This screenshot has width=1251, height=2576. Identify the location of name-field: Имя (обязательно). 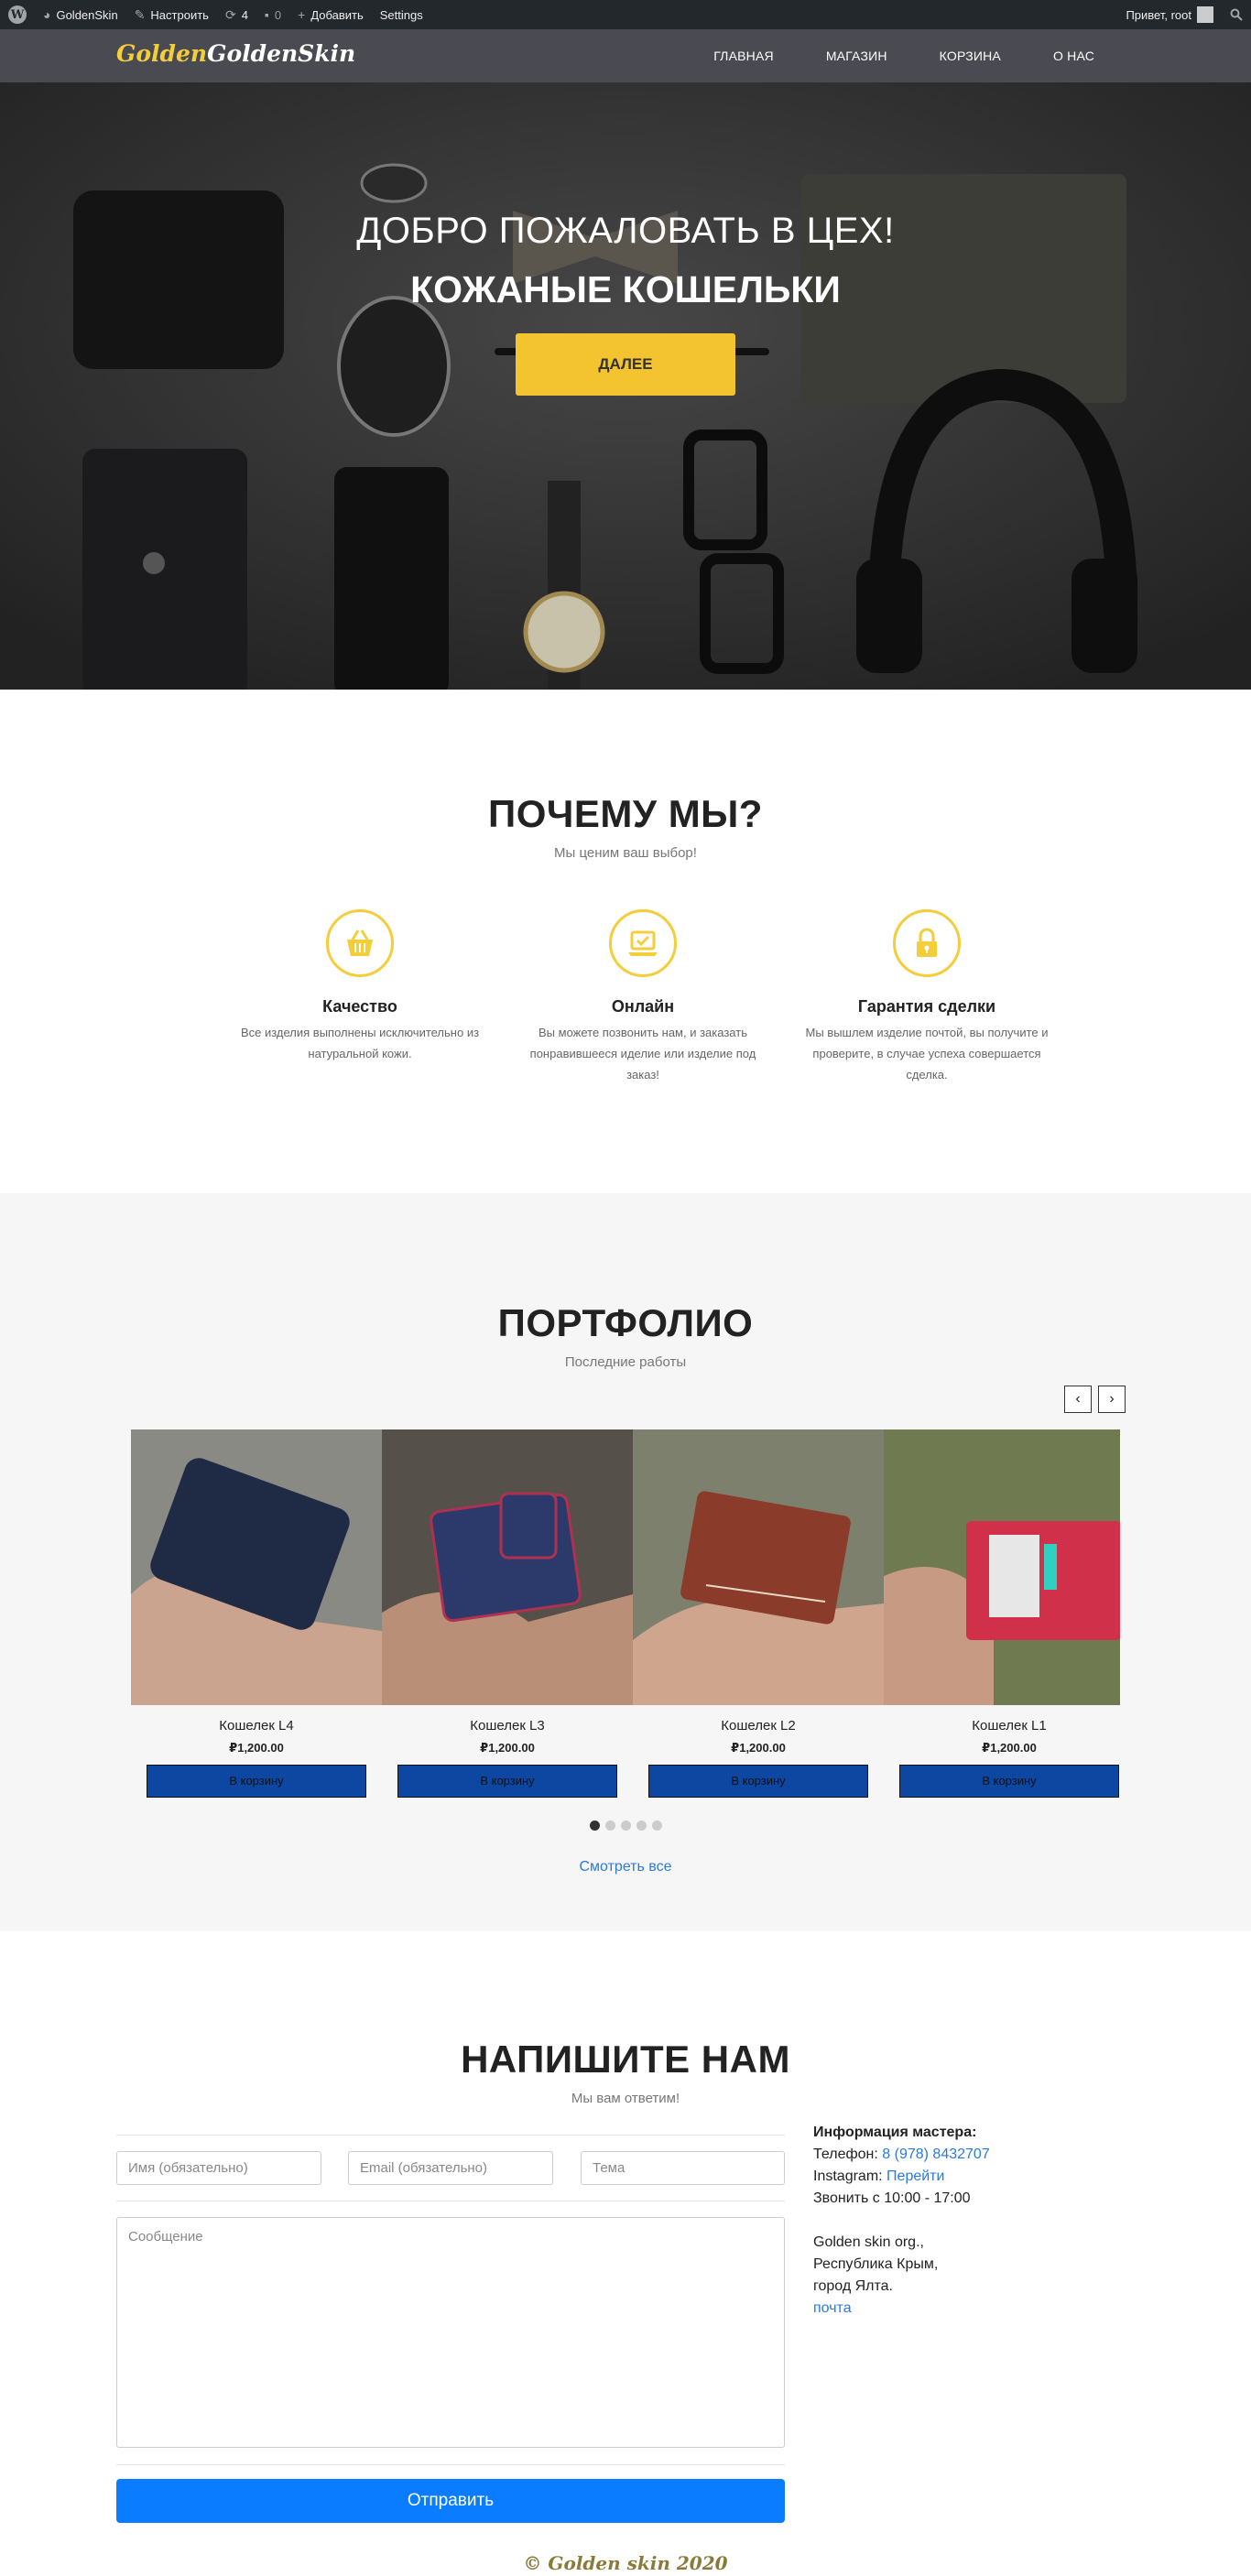
(218, 2168).